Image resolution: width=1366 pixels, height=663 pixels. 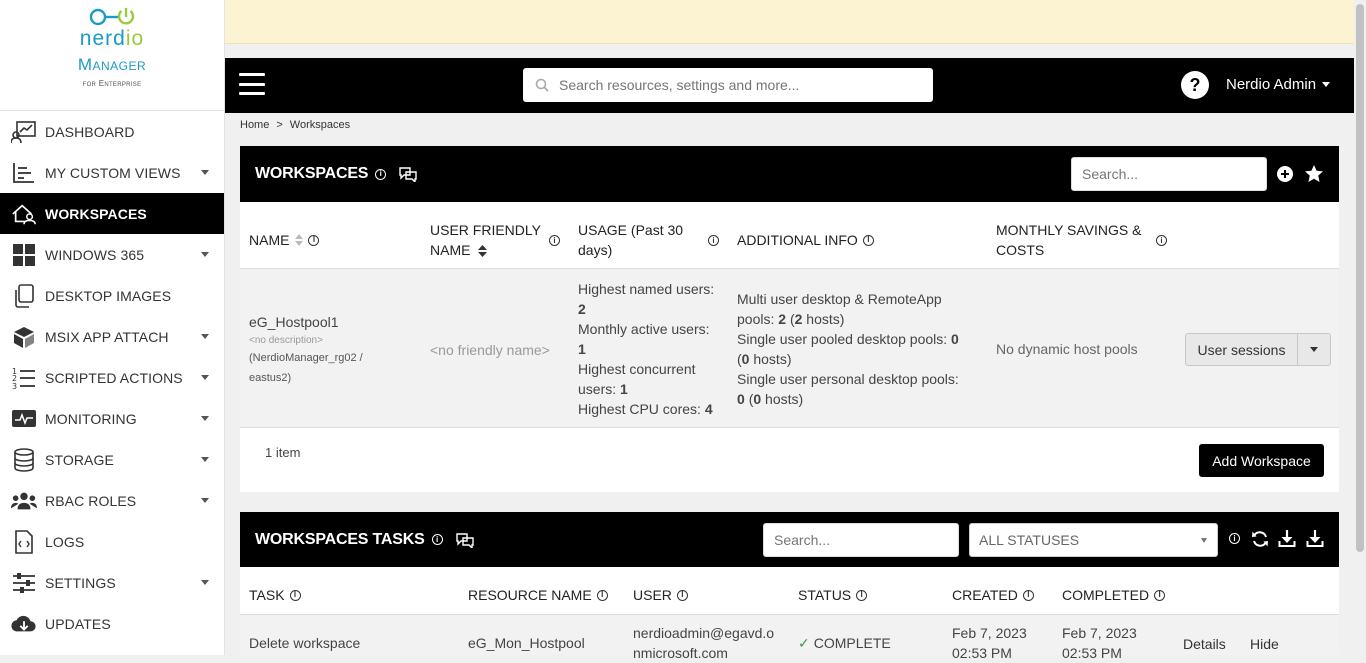 I want to click on help-icon: ?, so click(x=1195, y=85).